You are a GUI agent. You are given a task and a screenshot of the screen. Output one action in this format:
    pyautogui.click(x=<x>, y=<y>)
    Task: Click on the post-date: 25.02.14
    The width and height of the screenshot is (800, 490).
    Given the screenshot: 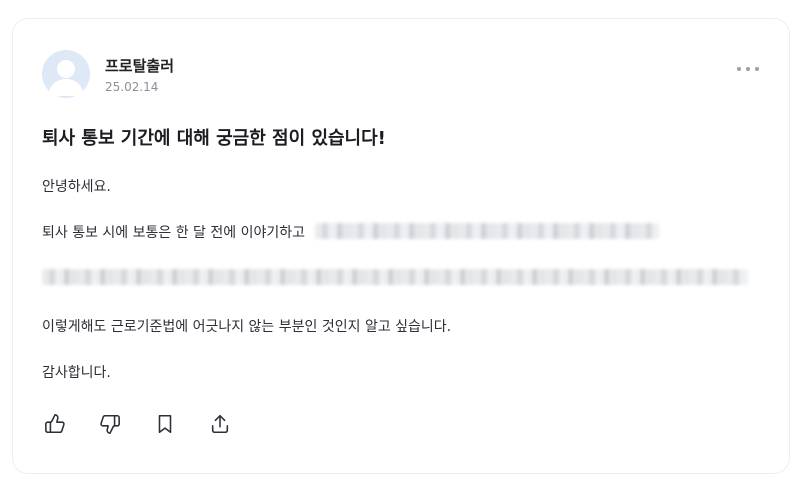 What is the action you would take?
    pyautogui.click(x=132, y=87)
    